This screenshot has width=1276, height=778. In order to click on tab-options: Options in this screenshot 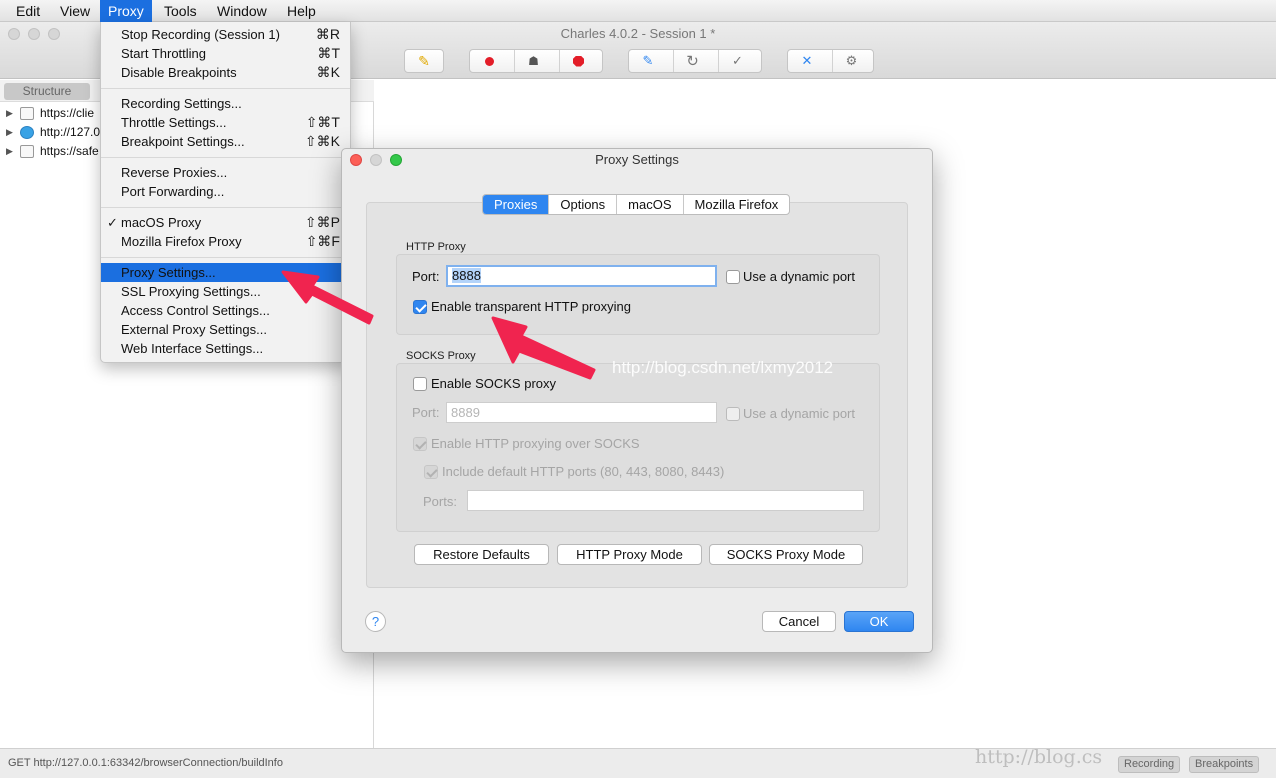, I will do `click(582, 204)`.